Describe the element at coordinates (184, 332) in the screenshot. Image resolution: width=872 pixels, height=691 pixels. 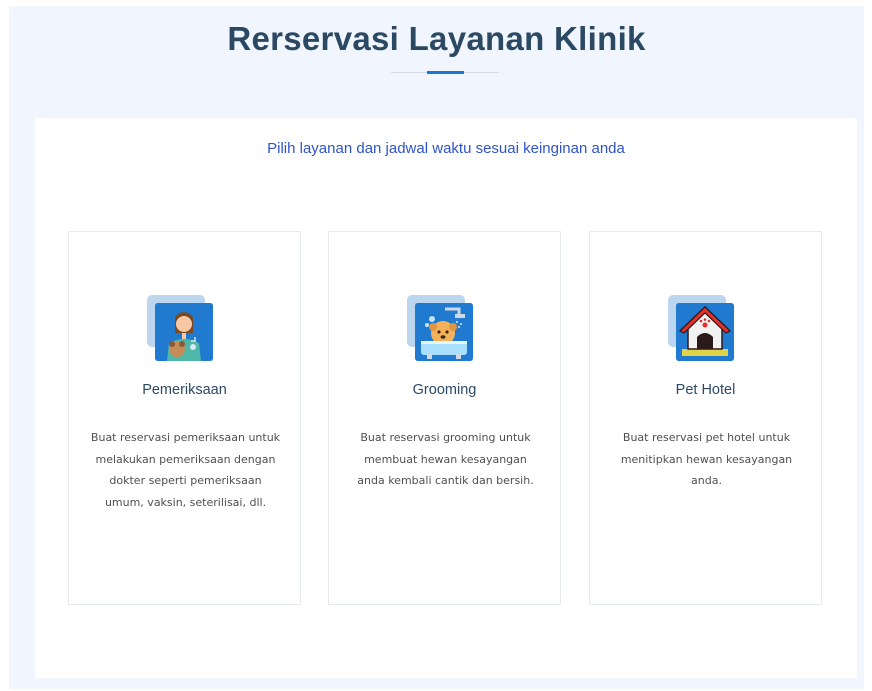
I see `doctor-pet-icon` at that location.